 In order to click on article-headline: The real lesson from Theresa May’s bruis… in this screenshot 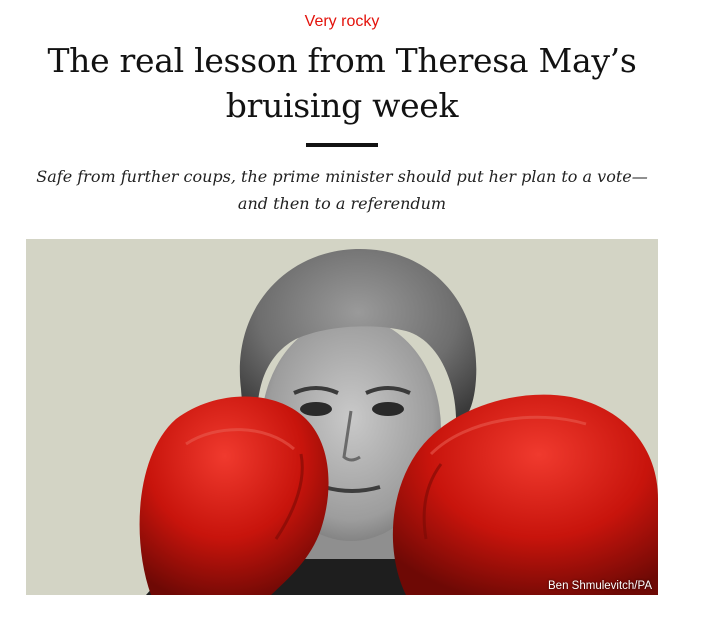, I will do `click(342, 83)`.